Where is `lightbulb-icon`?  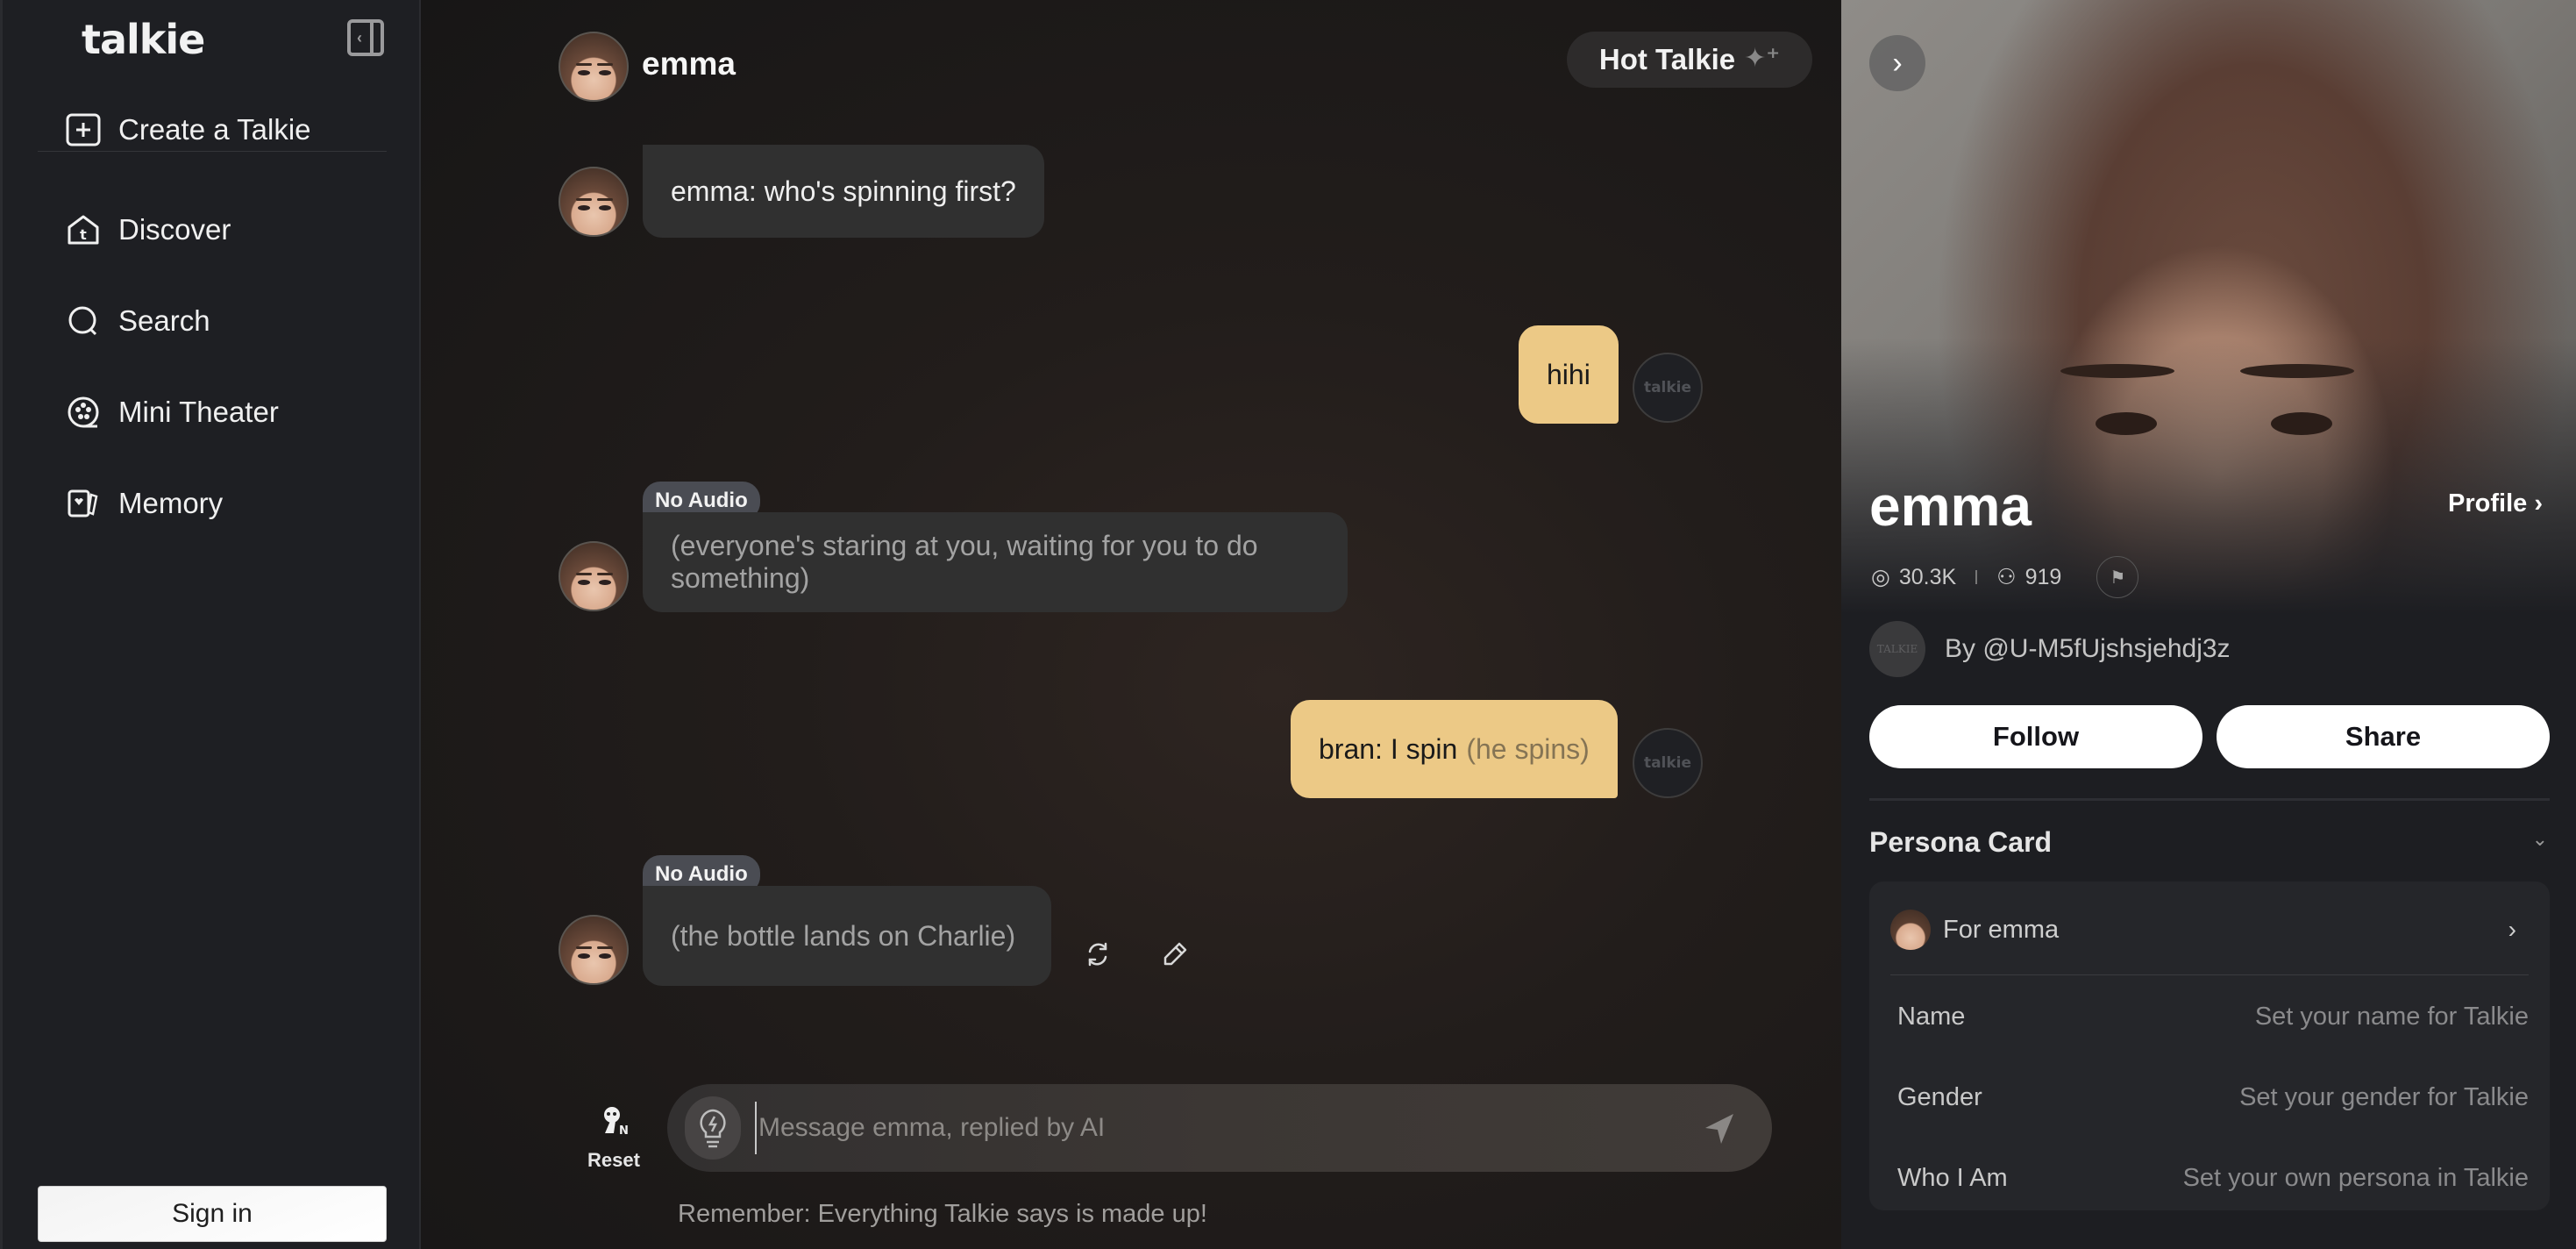
lightbulb-icon is located at coordinates (713, 1128).